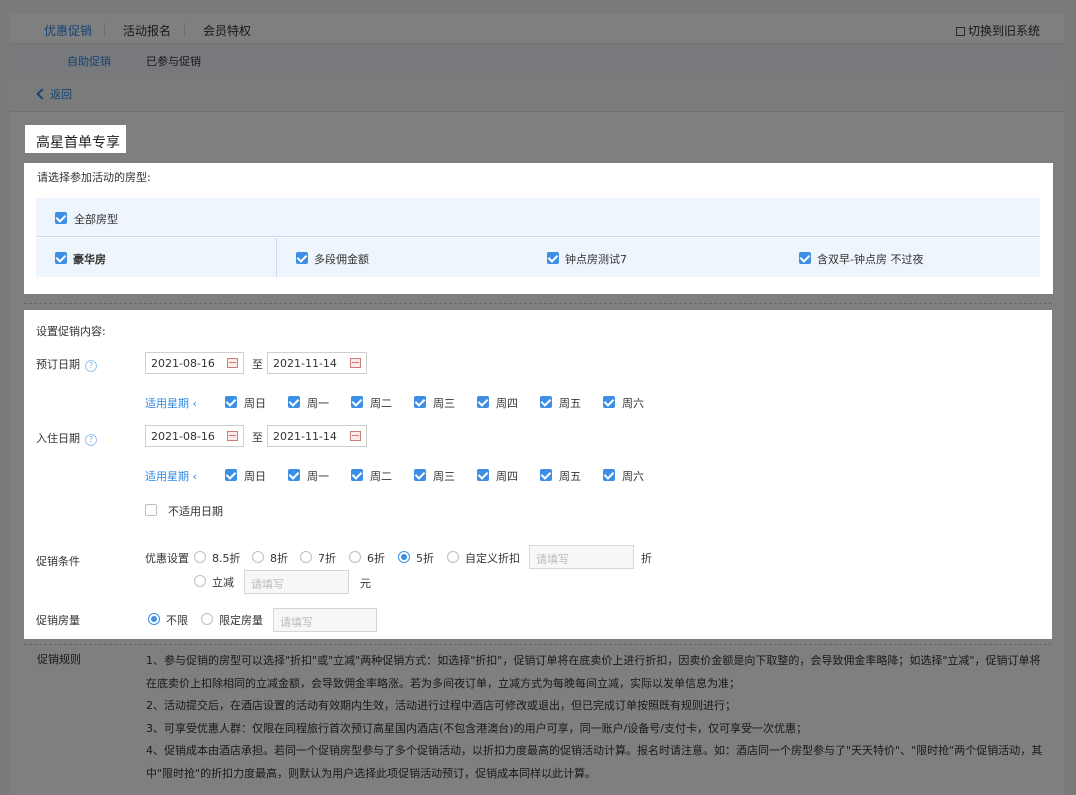 This screenshot has width=1076, height=795. I want to click on checkin-date-label: 入住日期?, so click(66, 438).